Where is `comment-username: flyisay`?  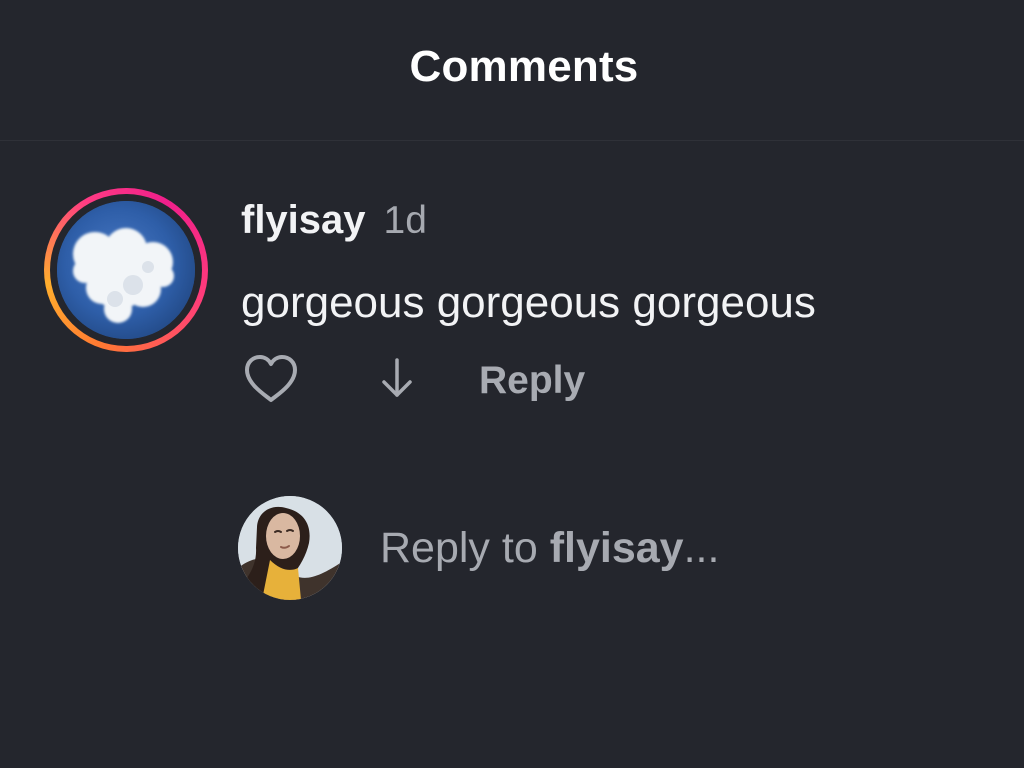 comment-username: flyisay is located at coordinates (303, 220).